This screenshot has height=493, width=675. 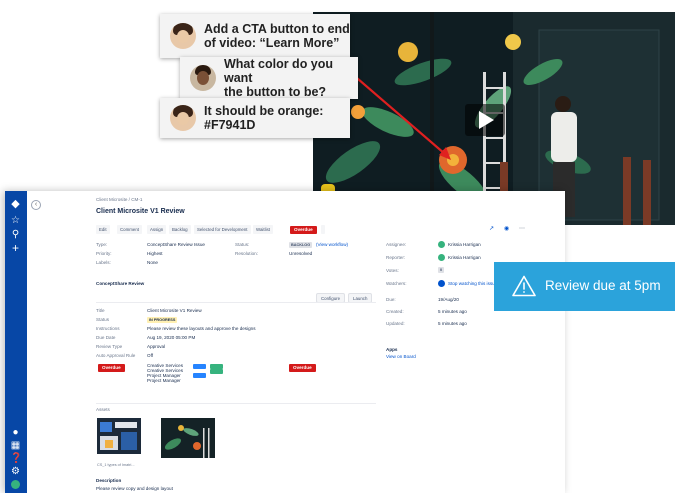 I want to click on review-label: Instructions, so click(x=108, y=328).